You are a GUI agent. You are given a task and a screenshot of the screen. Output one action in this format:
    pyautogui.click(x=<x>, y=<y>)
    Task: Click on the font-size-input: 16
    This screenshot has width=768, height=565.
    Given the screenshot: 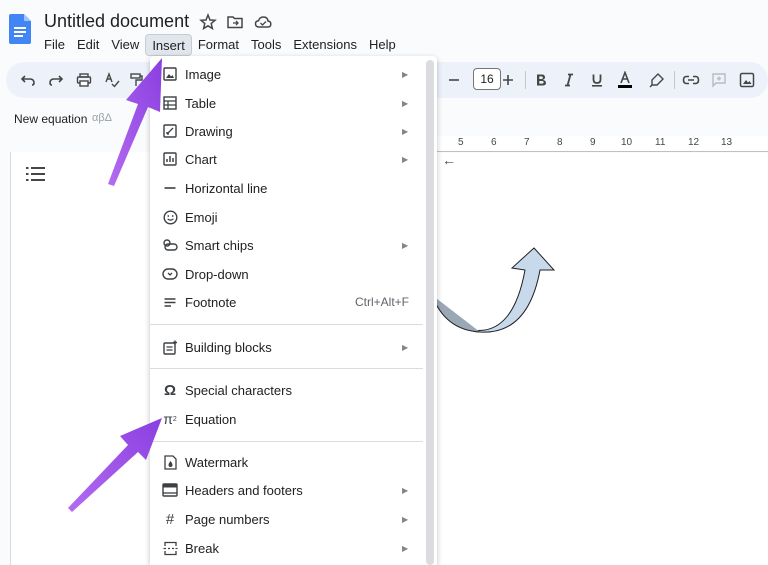 What is the action you would take?
    pyautogui.click(x=487, y=79)
    